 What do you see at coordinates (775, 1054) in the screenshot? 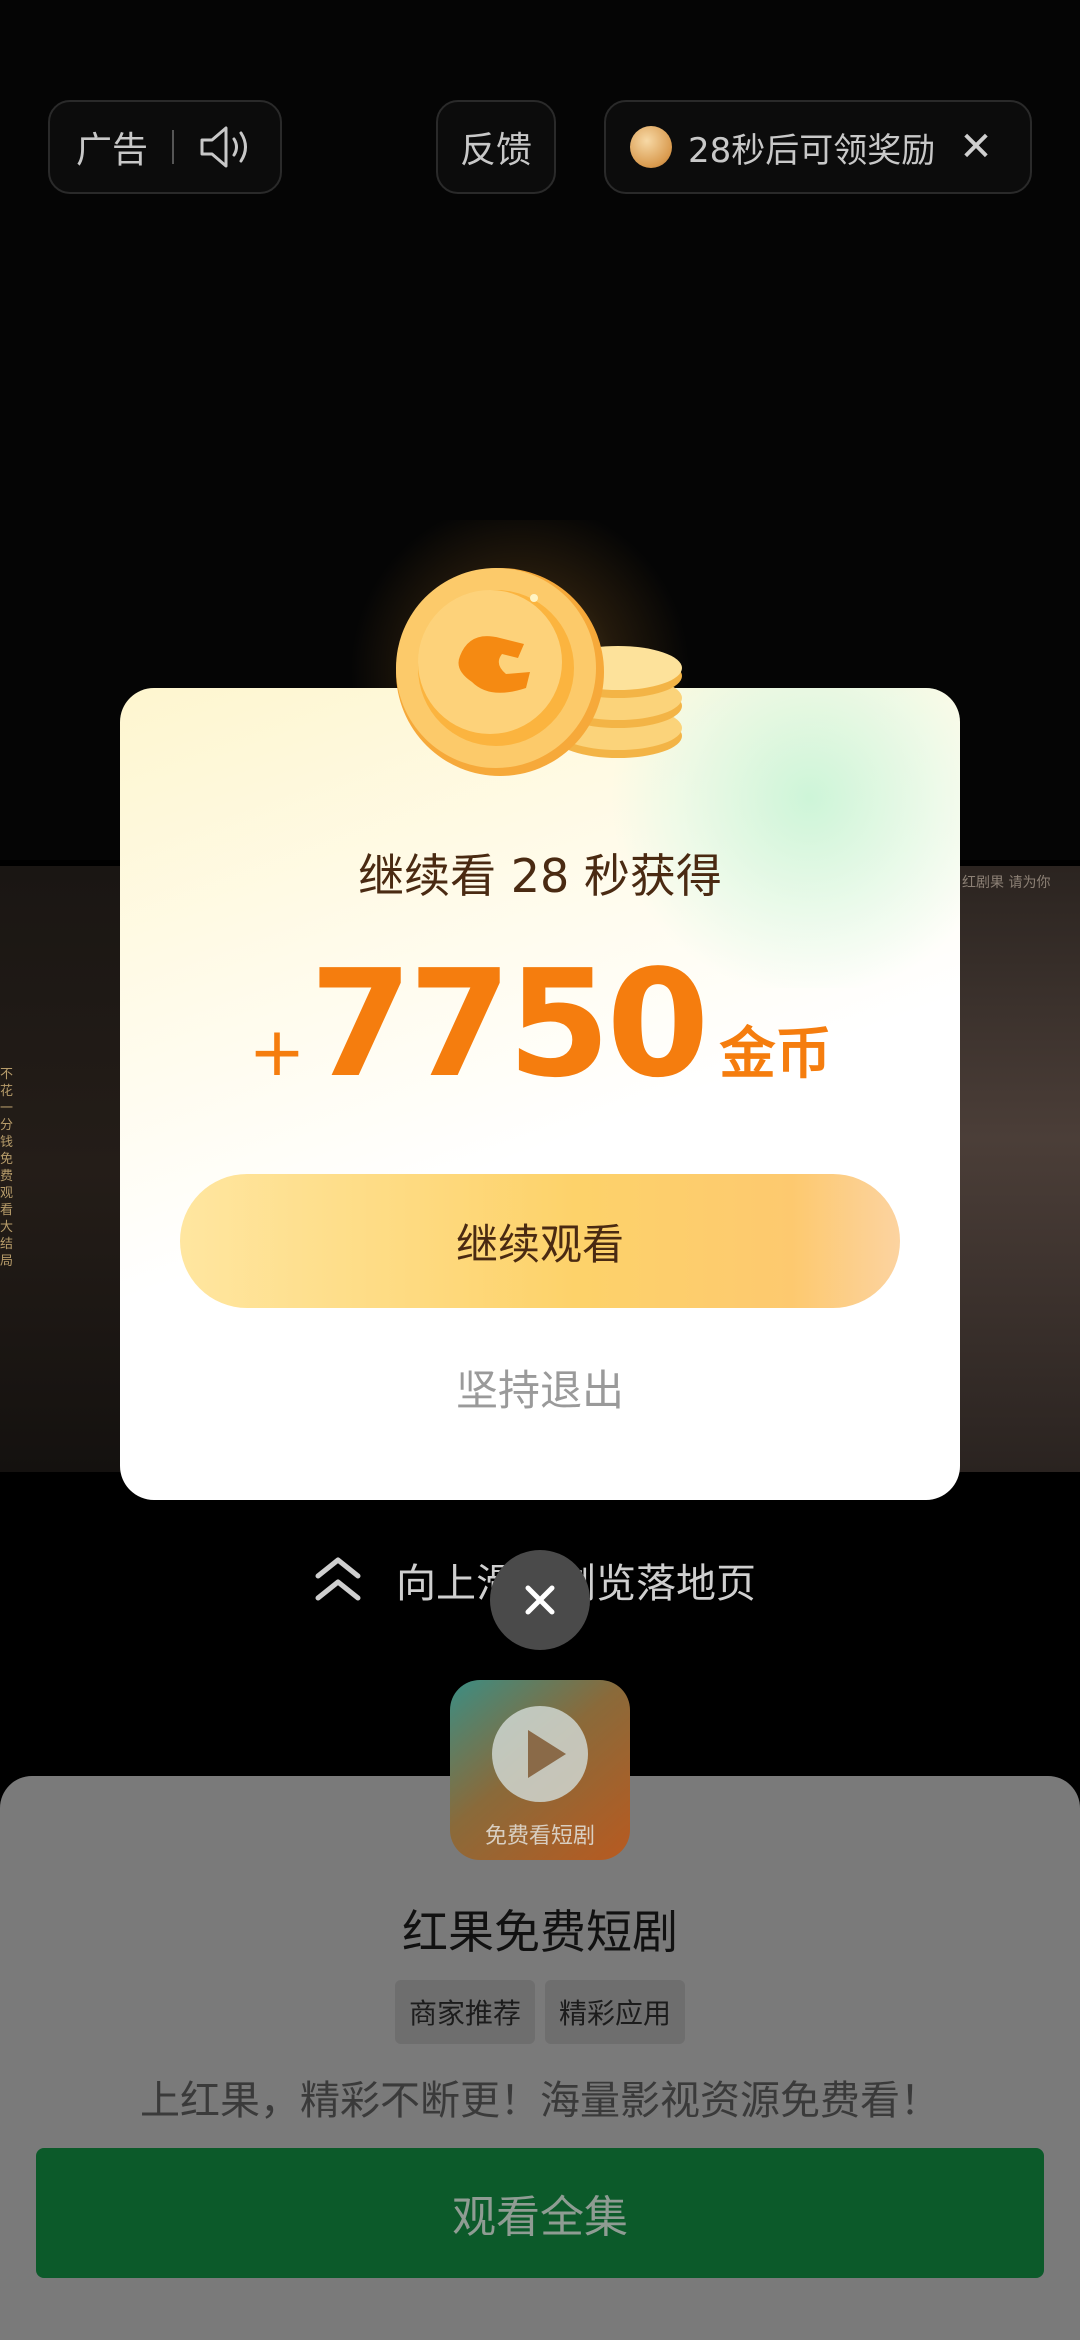
I see `reward-unit: 金币` at bounding box center [775, 1054].